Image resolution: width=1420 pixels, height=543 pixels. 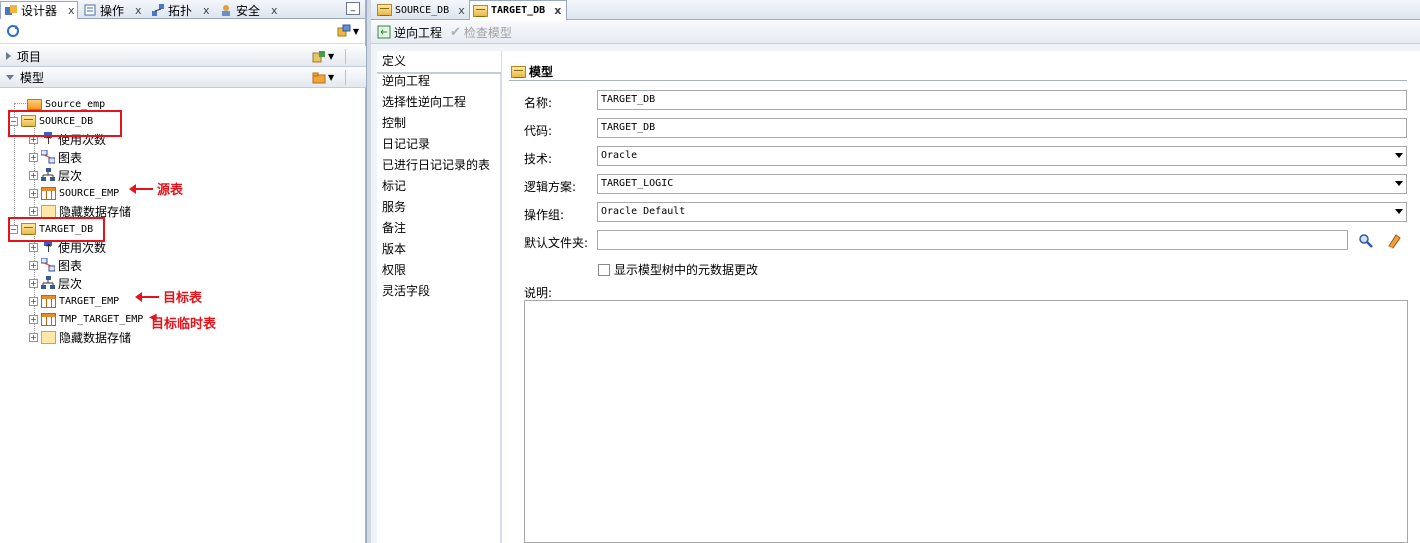 What do you see at coordinates (48, 247) in the screenshot?
I see `usage-icon` at bounding box center [48, 247].